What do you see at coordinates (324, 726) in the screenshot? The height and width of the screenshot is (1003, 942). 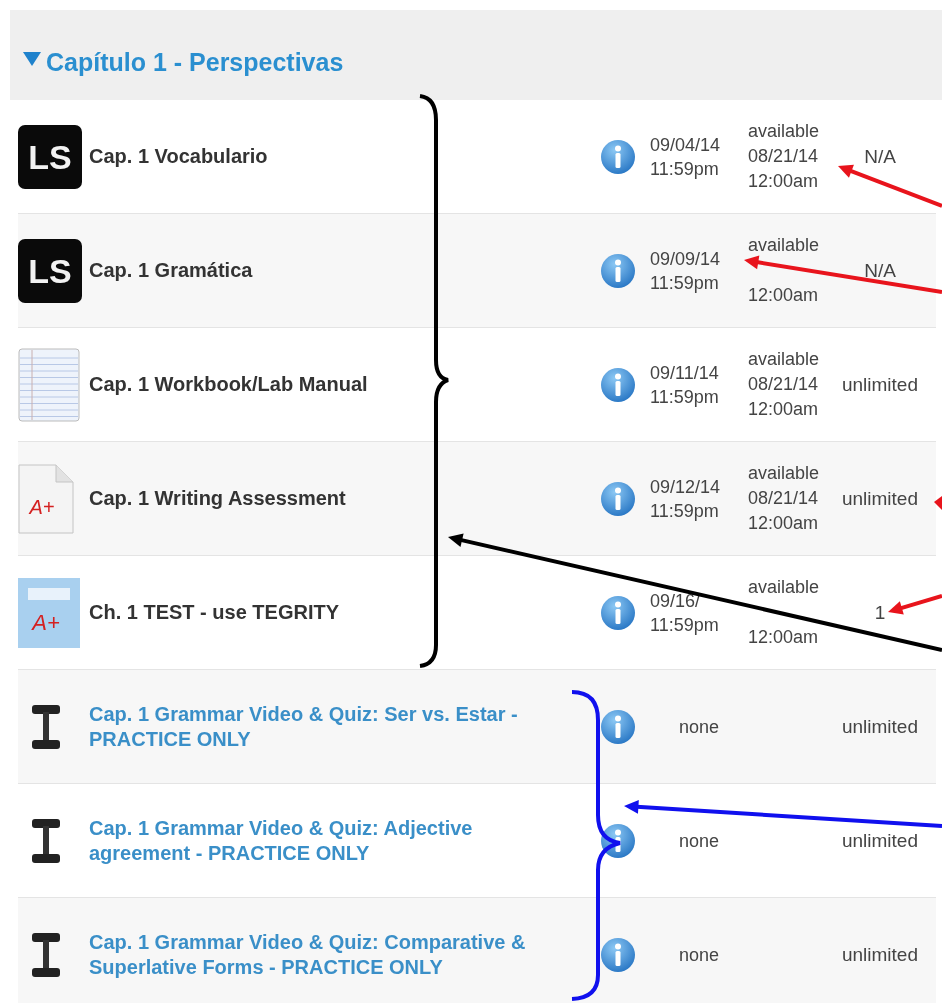 I see `assignment-link: Cap. 1 Grammar Video & Quiz: Ser vs. Estar - PRACTICE ONLY` at bounding box center [324, 726].